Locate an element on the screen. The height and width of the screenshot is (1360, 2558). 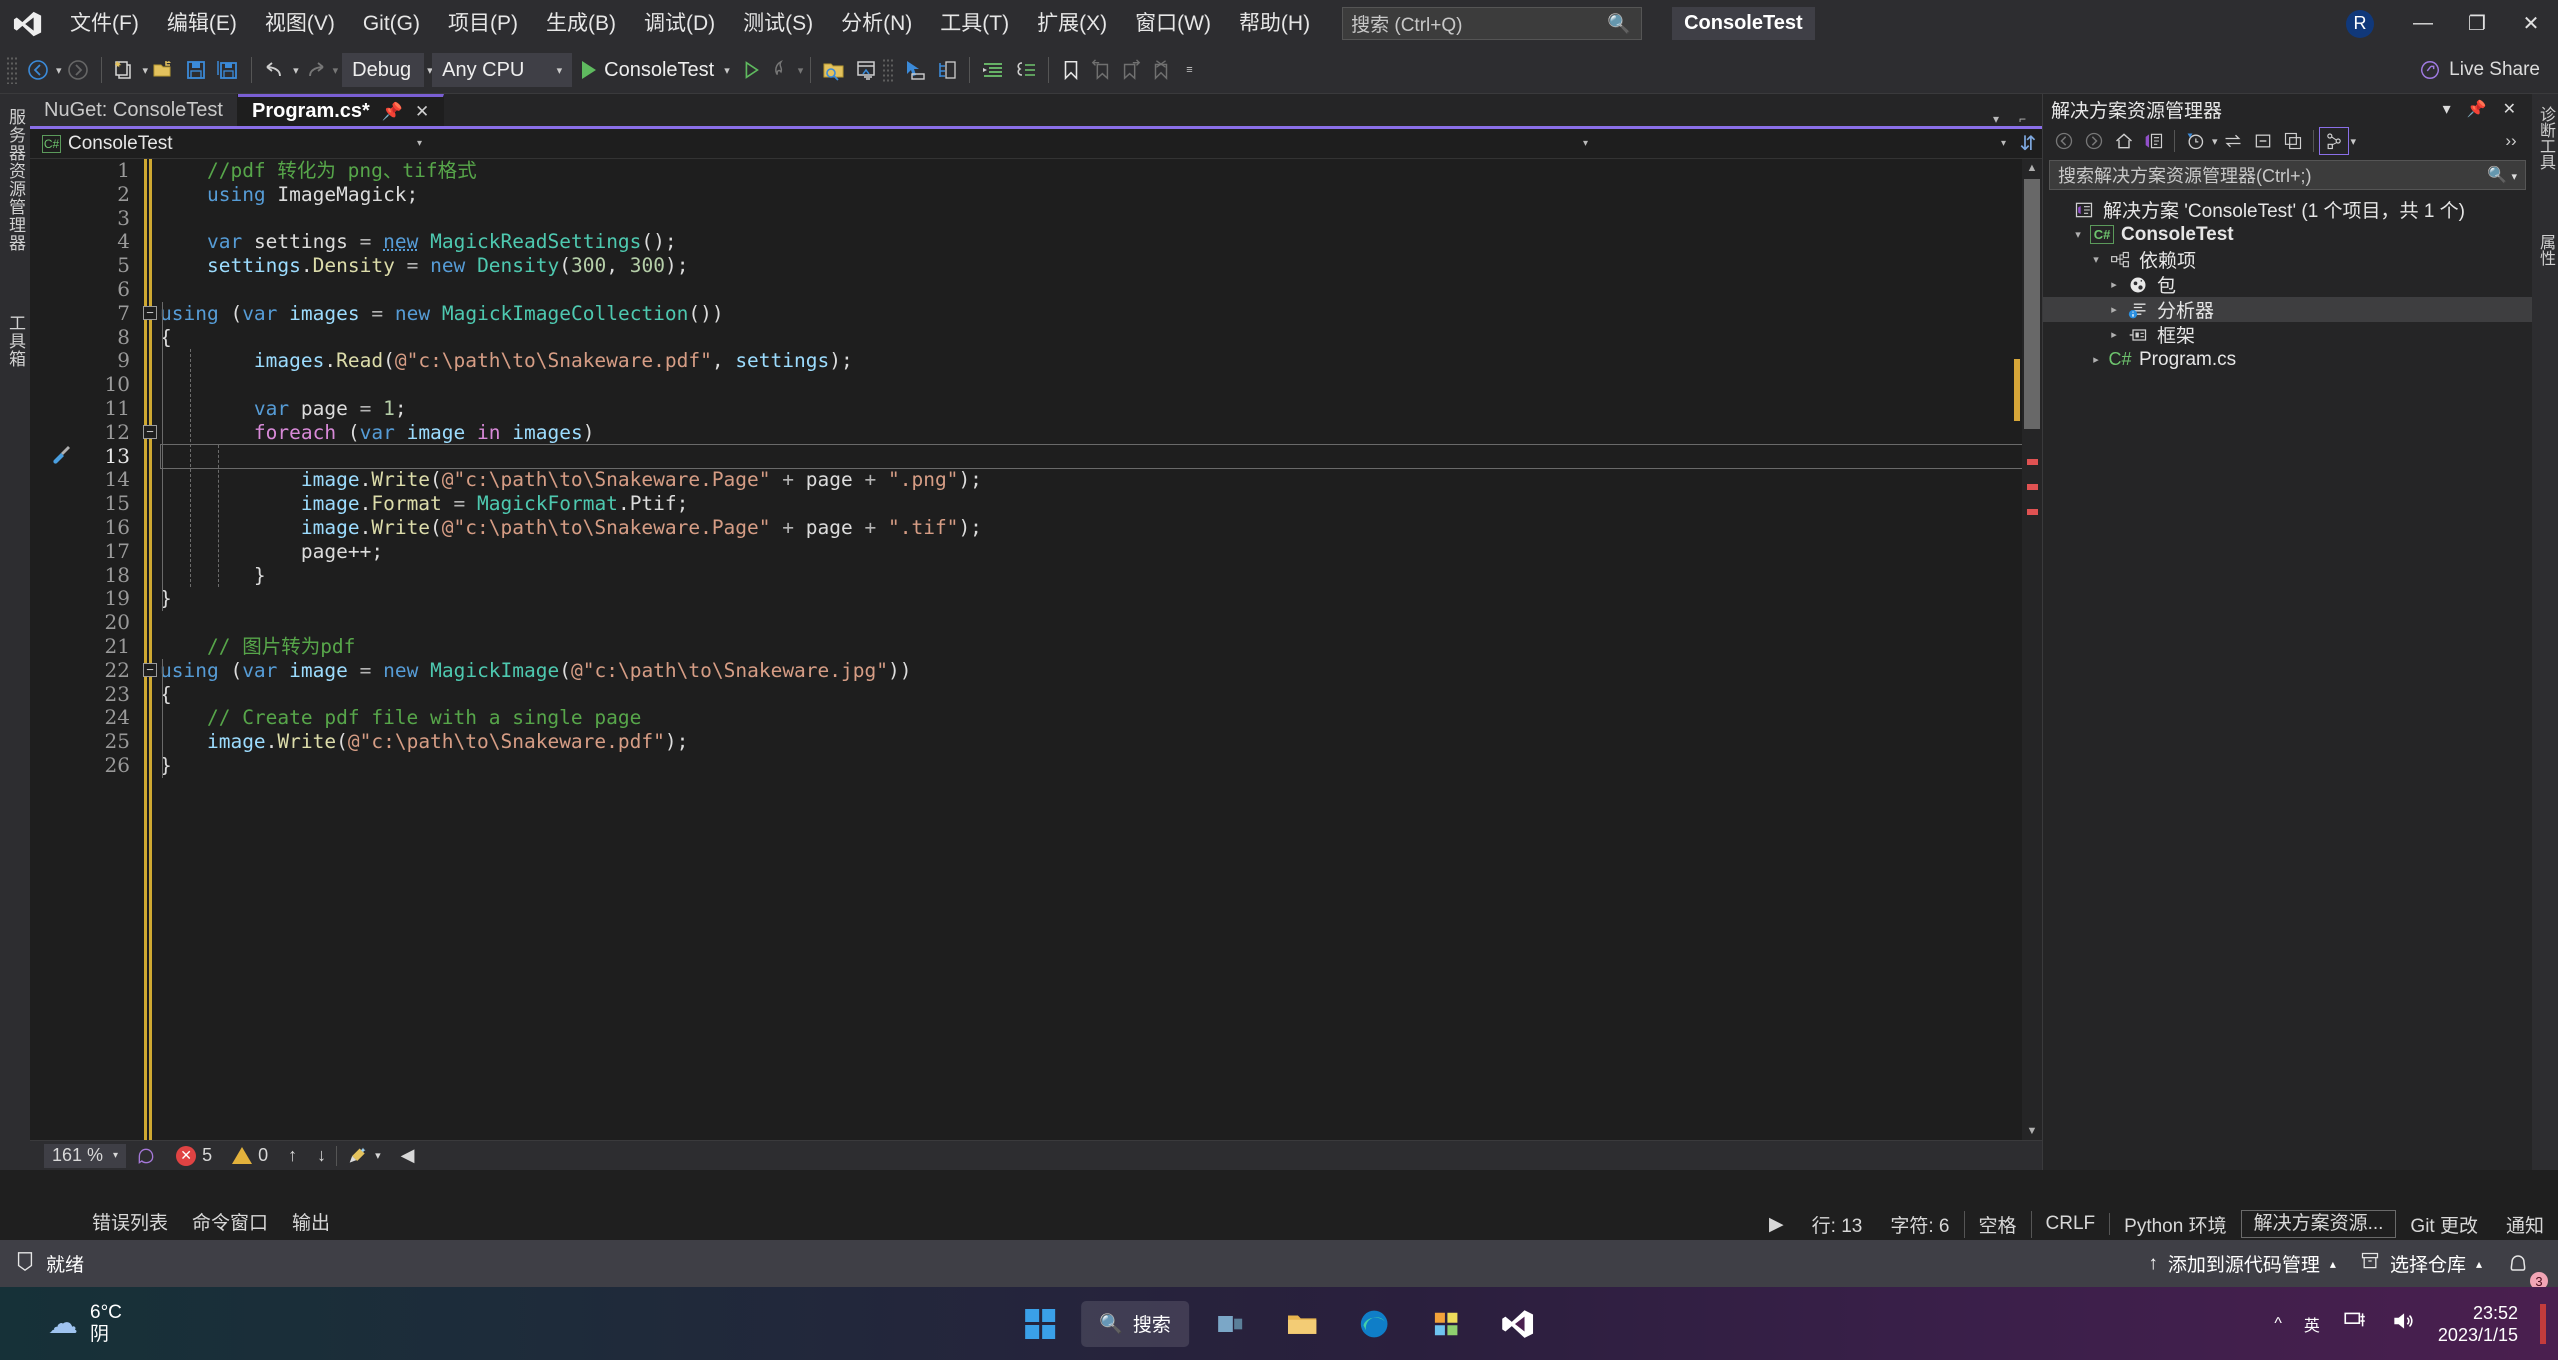
start-without-debugging-icon is located at coordinates (751, 70).